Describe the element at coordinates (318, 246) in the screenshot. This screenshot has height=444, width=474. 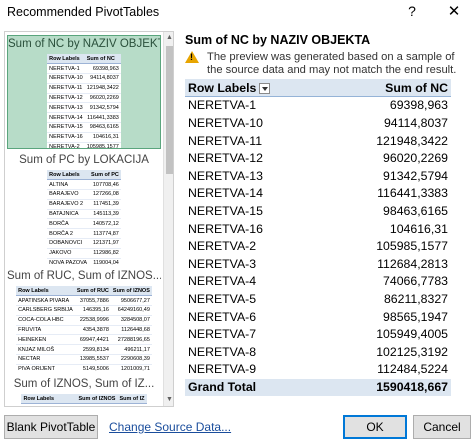
I see `table-row: NERETVA-2 105985,1577` at that location.